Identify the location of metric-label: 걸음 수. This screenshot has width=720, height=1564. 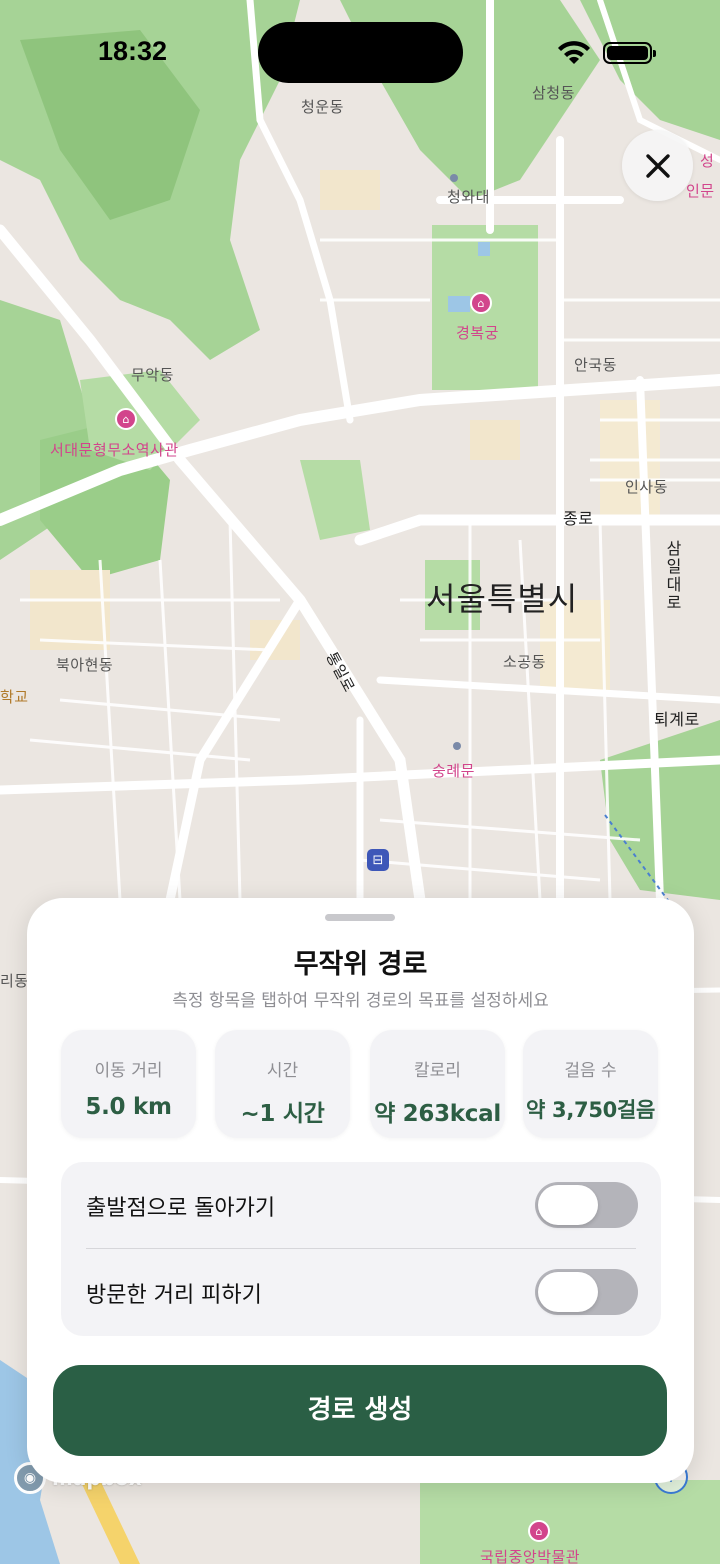
(590, 1071).